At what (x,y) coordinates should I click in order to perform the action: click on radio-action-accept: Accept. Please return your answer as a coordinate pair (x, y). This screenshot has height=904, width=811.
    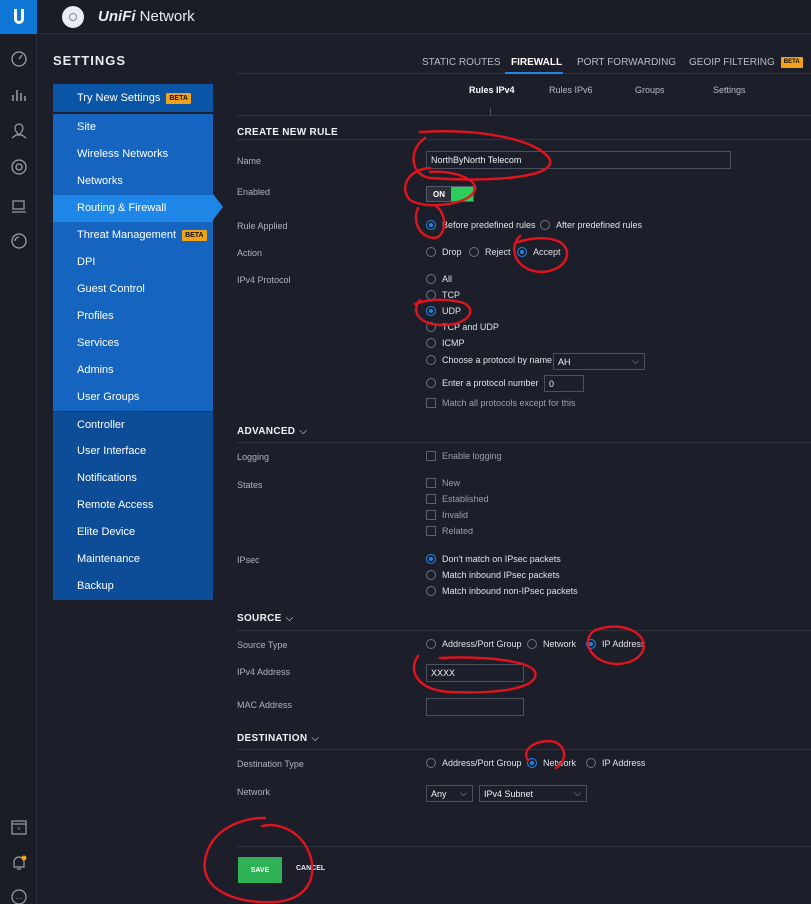
    Looking at the image, I should click on (539, 252).